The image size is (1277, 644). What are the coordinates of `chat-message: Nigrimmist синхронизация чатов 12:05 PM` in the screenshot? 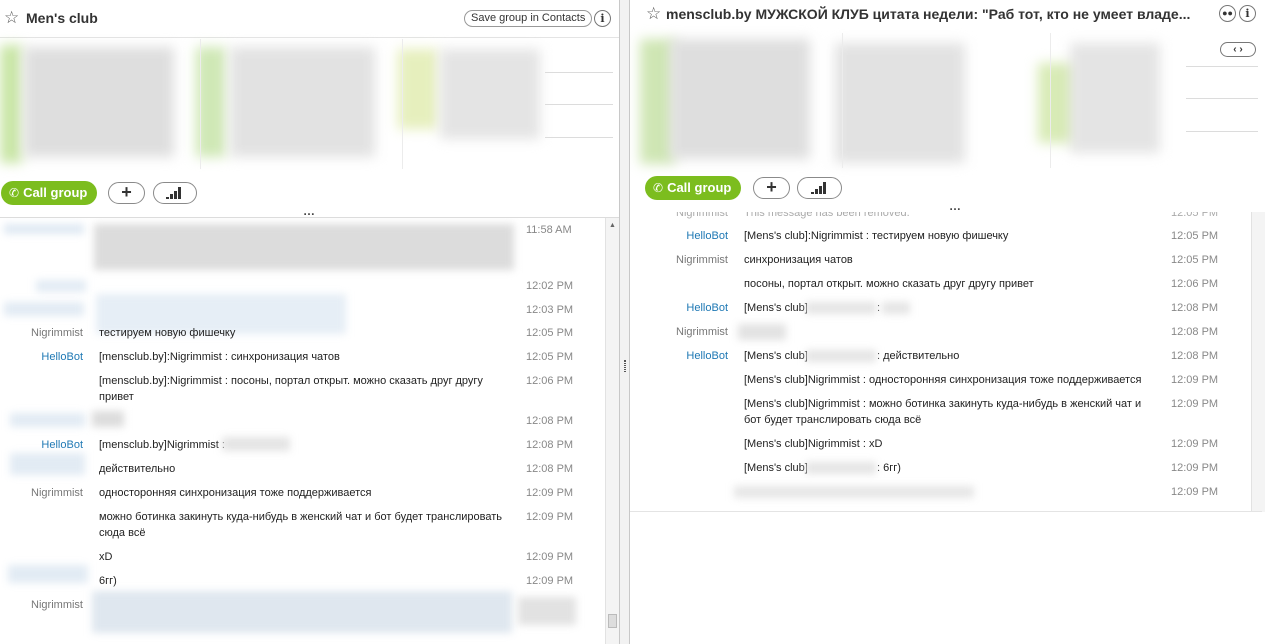 It's located at (953, 262).